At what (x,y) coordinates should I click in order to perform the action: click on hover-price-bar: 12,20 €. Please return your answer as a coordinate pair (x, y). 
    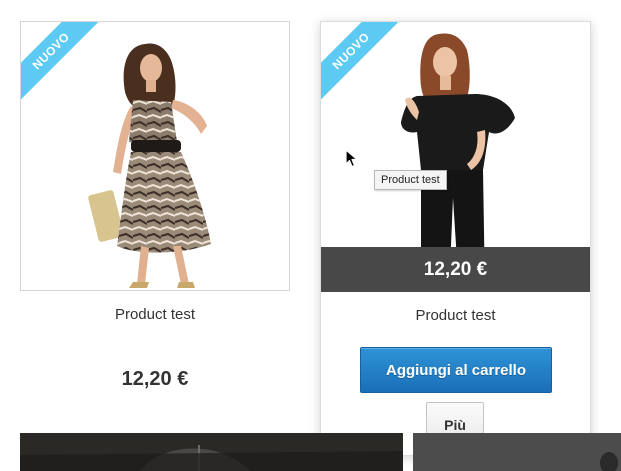
    Looking at the image, I should click on (455, 269).